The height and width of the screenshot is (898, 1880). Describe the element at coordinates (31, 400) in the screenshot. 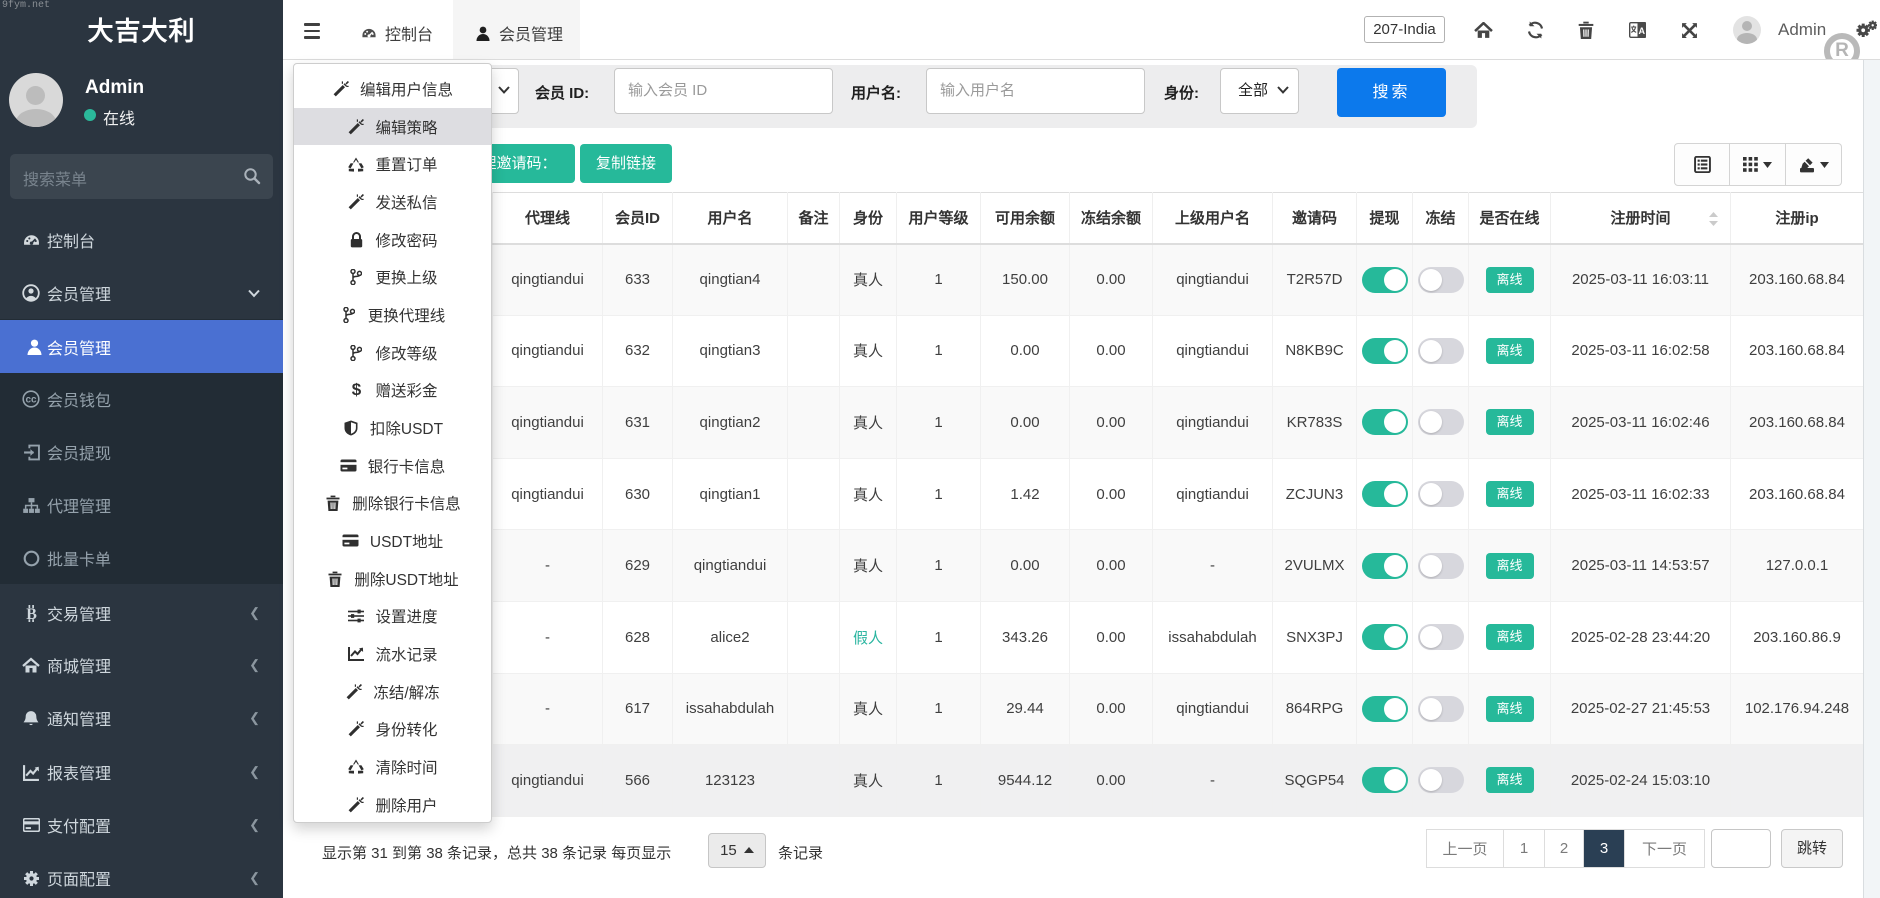

I see `svg-text: cc` at that location.